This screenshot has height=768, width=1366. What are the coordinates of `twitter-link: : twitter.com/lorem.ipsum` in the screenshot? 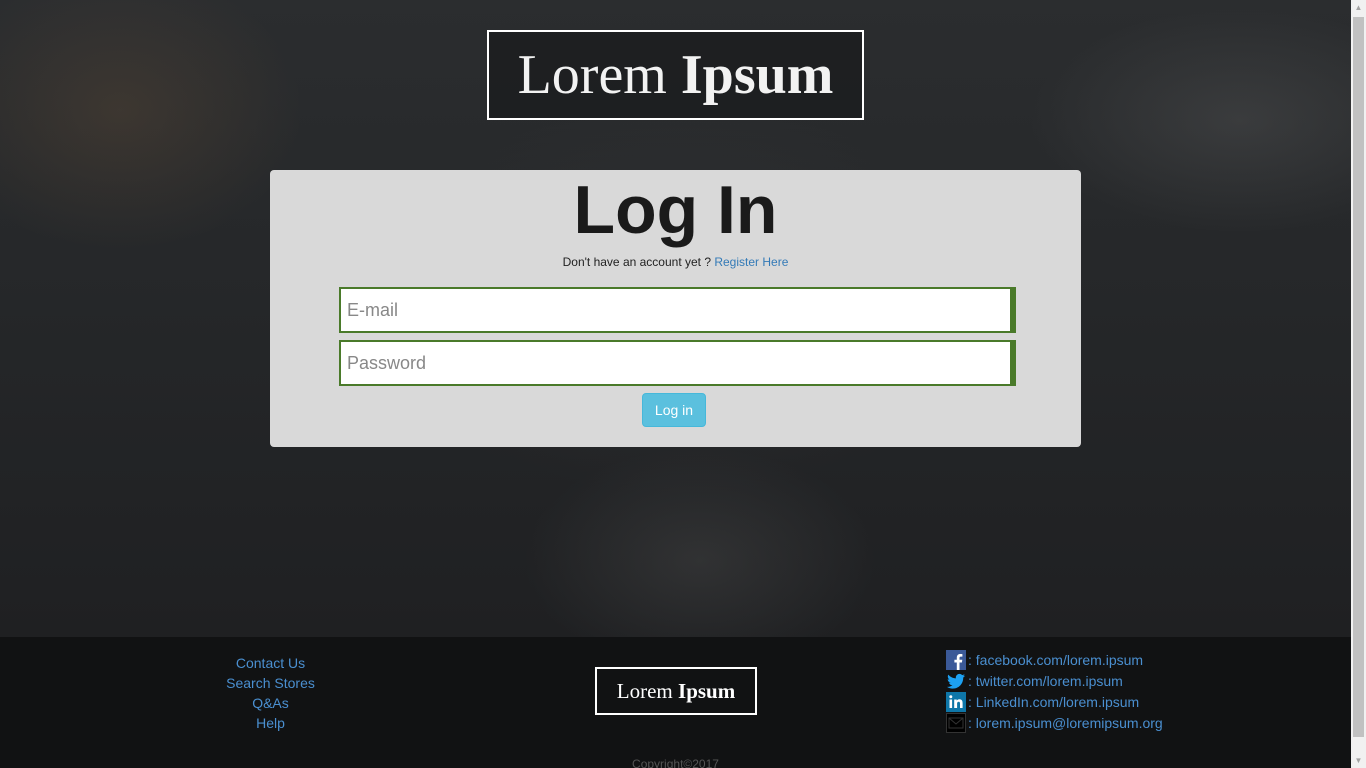 It's located at (1045, 681).